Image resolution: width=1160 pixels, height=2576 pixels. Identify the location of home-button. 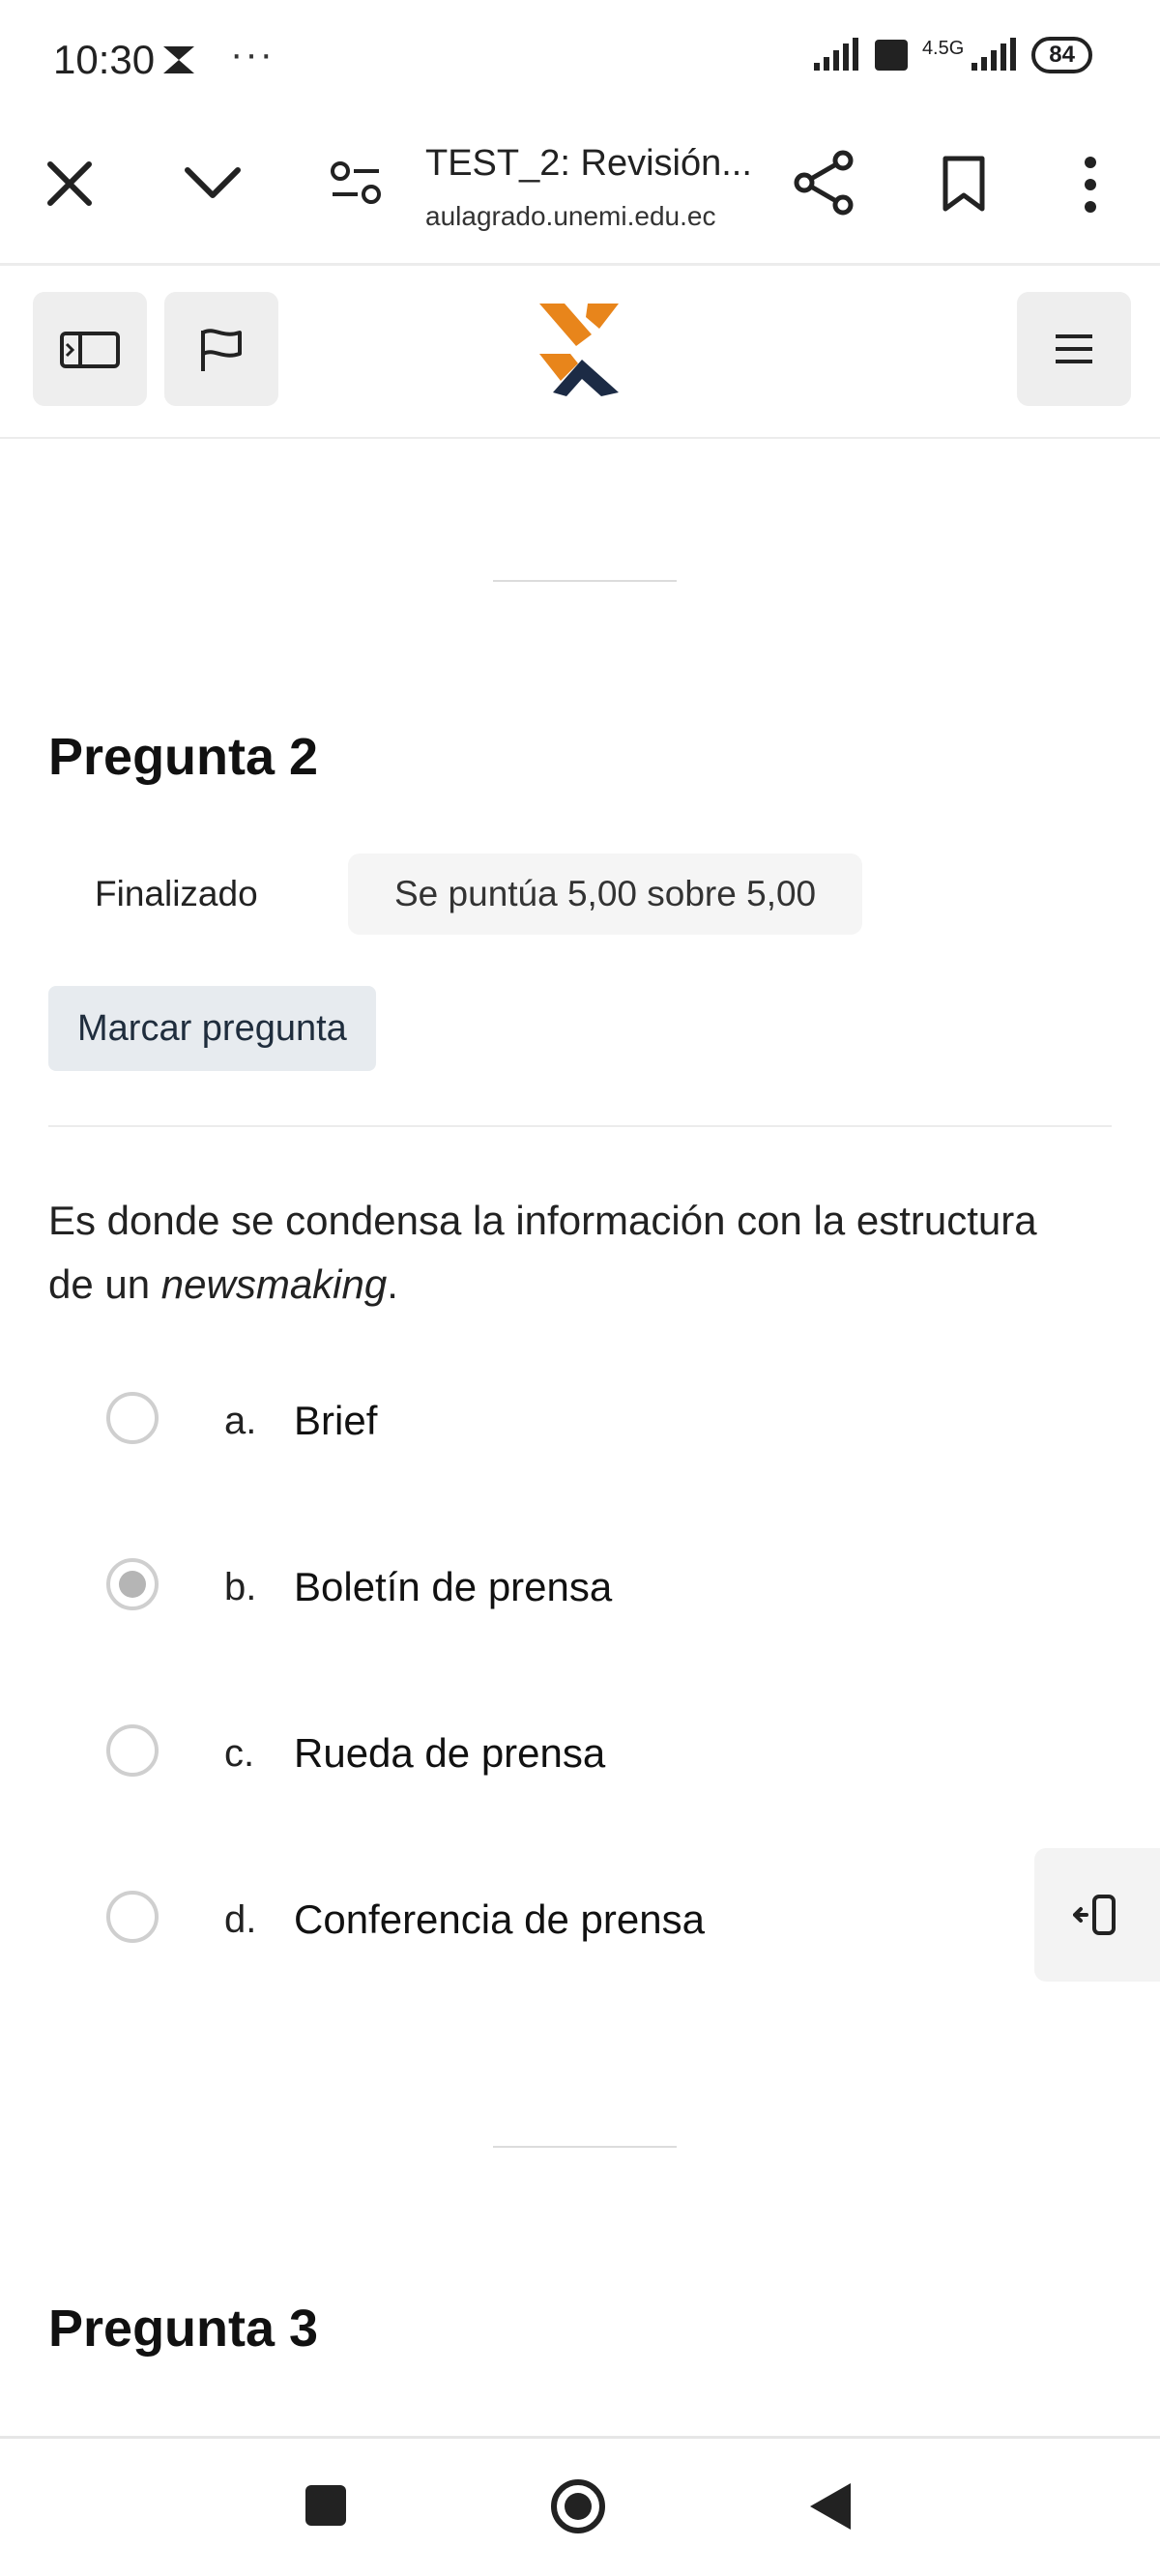
(578, 2506).